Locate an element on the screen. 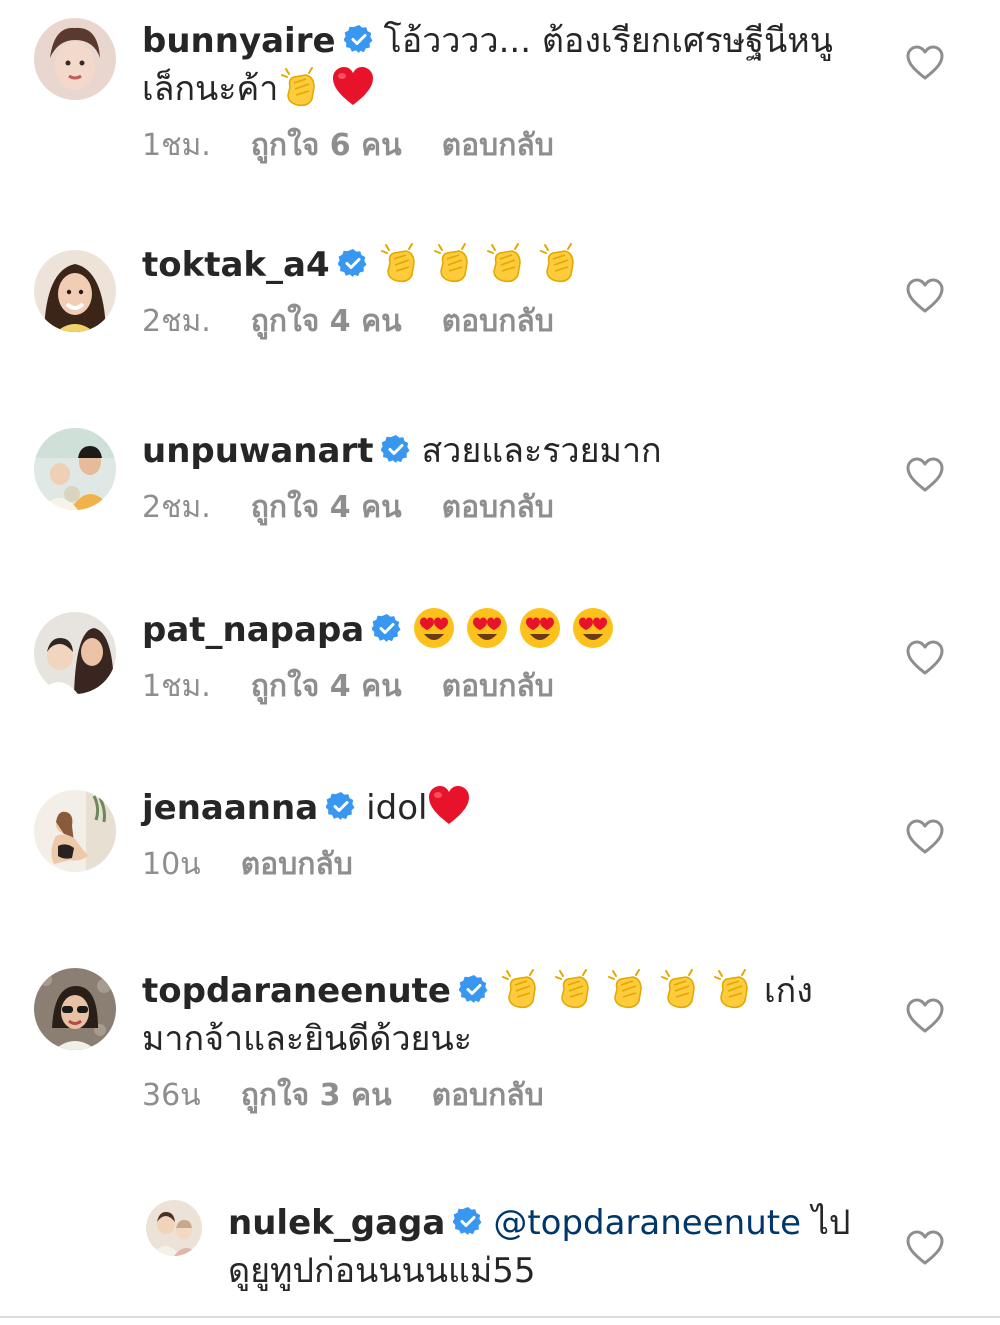 The image size is (1000, 1325). comment-message: idol is located at coordinates (397, 808).